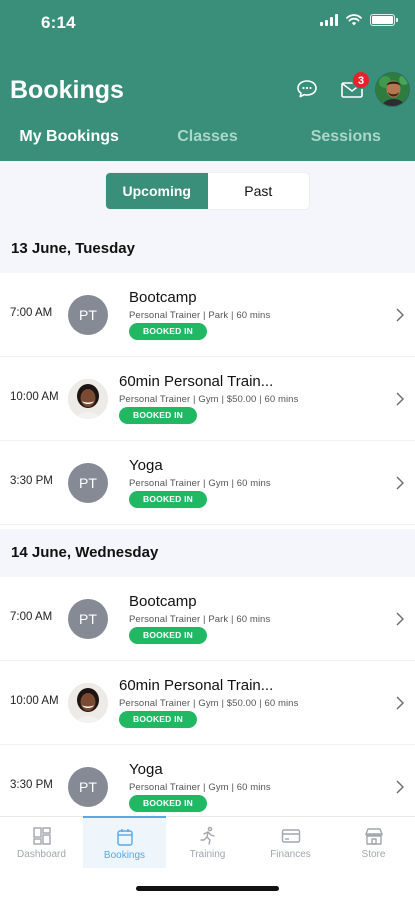 Image resolution: width=415 pixels, height=900 pixels. I want to click on top-tabs: My Bookings Classes Sessions, so click(207, 139).